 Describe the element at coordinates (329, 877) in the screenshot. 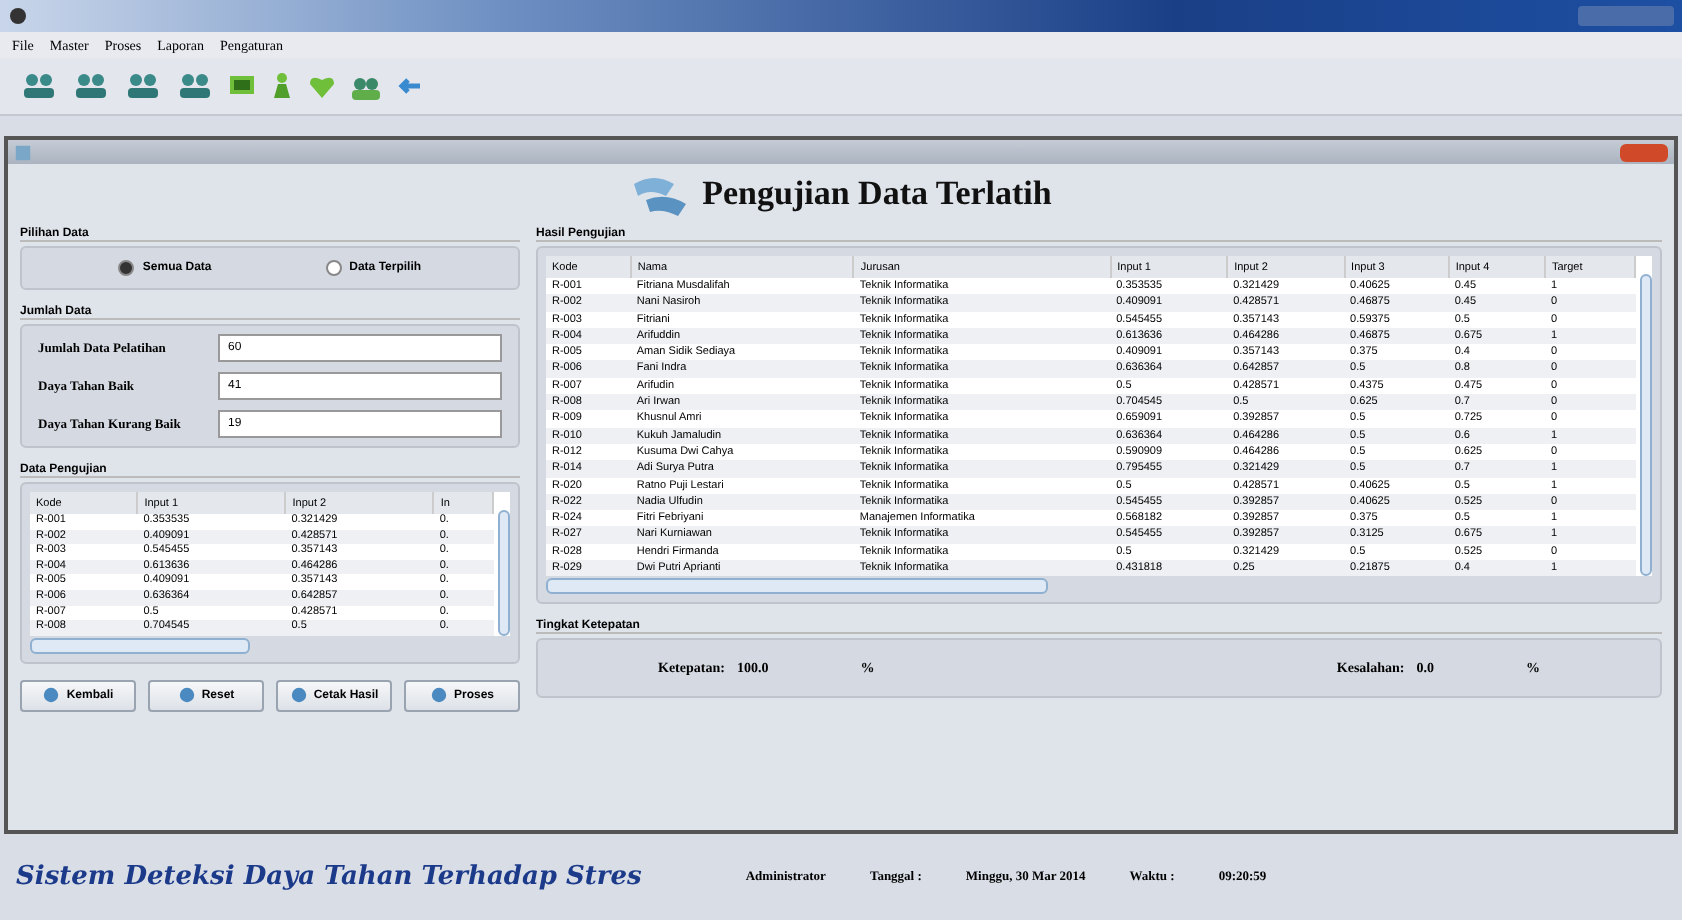

I see `app-name: Sistem Deteksi Daya Tahan Terhadap Stres` at that location.